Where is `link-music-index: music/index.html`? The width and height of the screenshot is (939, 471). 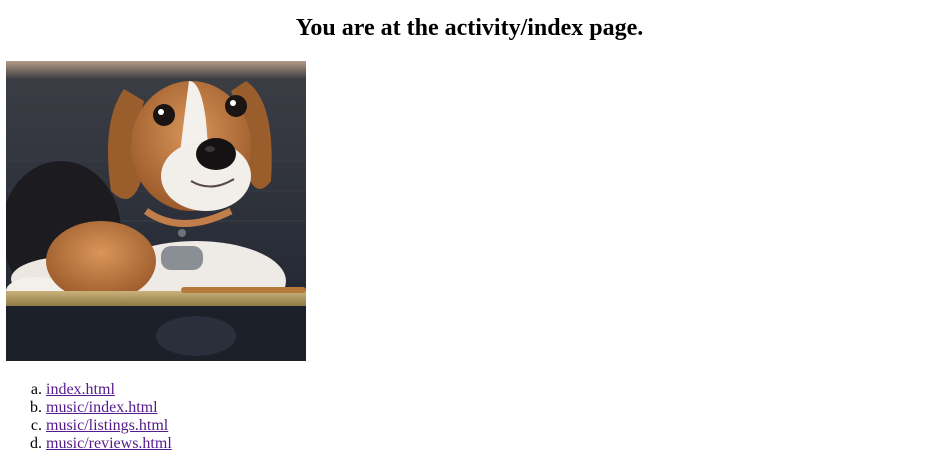 link-music-index: music/index.html is located at coordinates (102, 407).